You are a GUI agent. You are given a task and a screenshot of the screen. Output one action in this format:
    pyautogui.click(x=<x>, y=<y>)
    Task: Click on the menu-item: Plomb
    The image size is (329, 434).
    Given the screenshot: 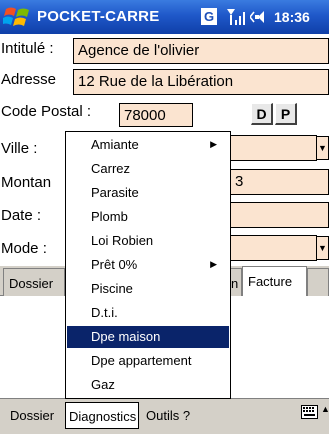 What is the action you would take?
    pyautogui.click(x=148, y=217)
    